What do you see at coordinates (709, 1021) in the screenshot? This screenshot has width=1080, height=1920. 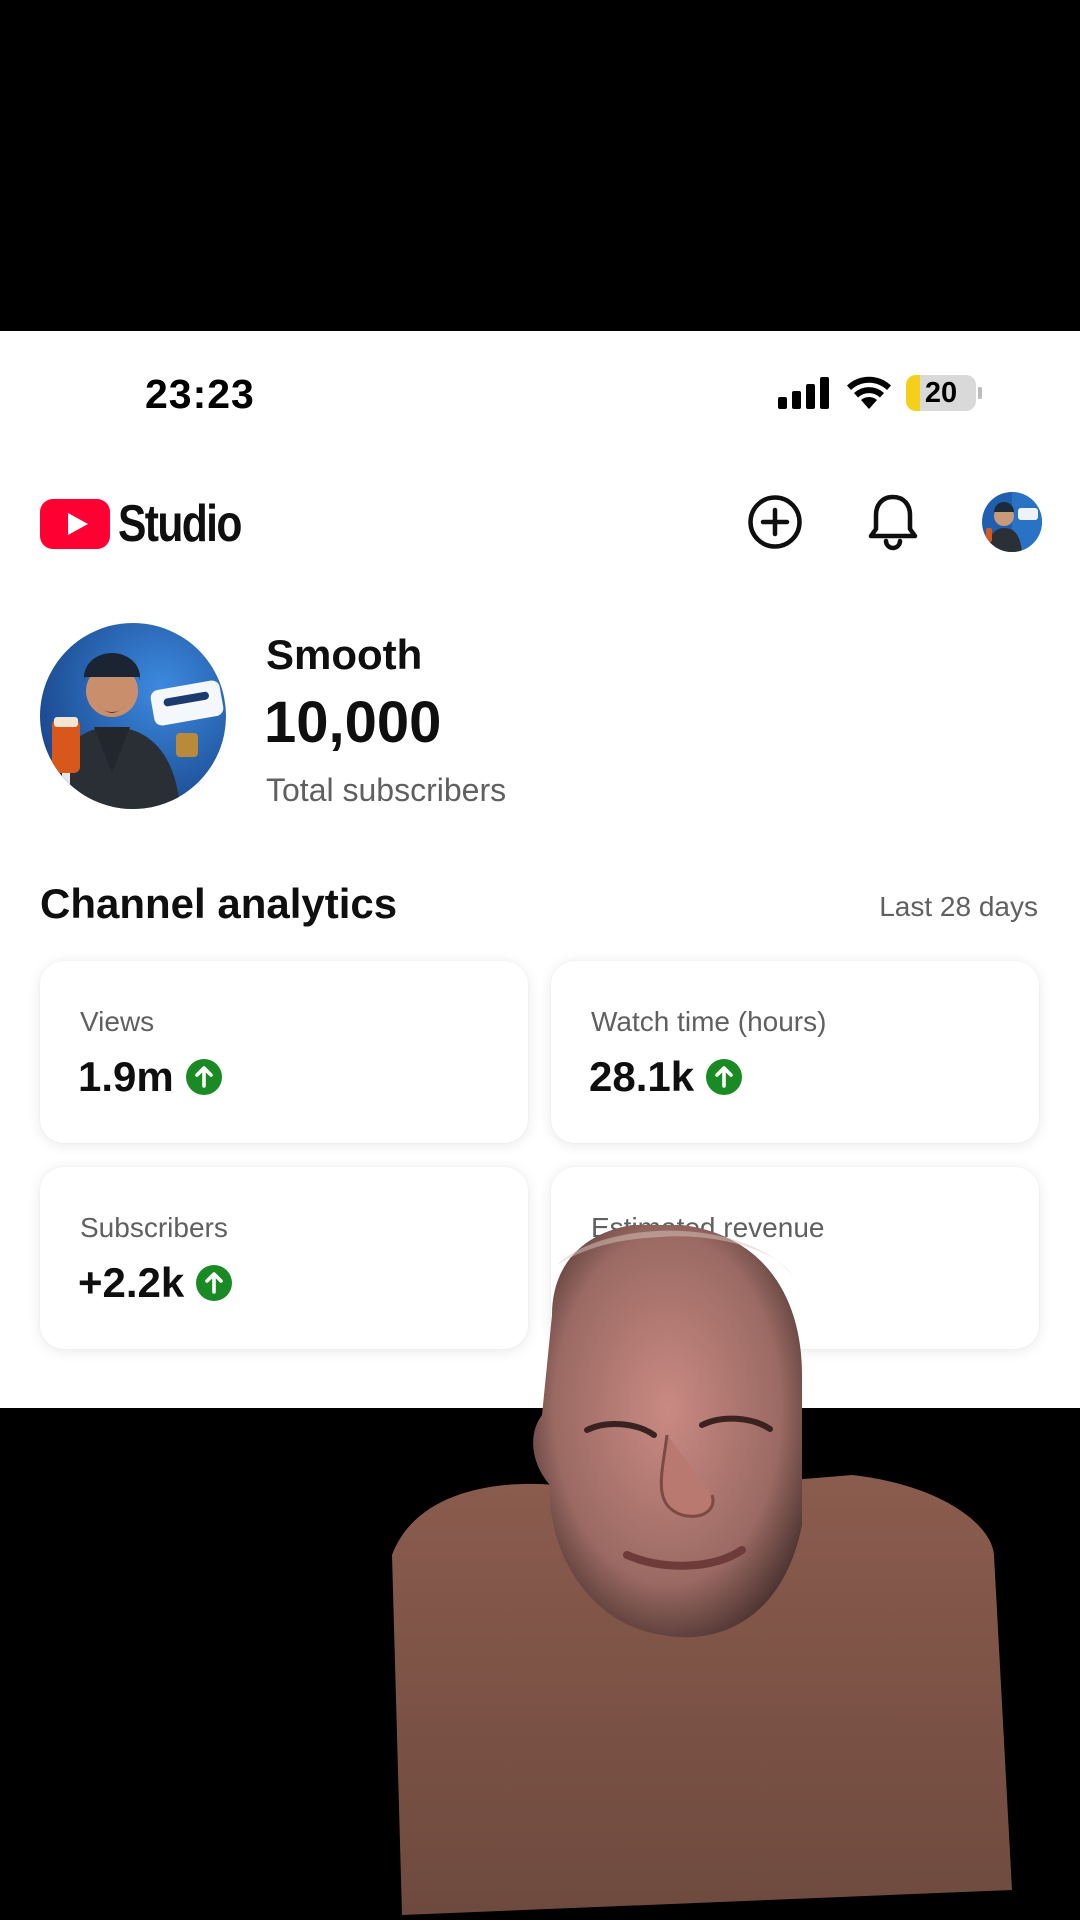 I see `card-label: Watch time (hours)` at bounding box center [709, 1021].